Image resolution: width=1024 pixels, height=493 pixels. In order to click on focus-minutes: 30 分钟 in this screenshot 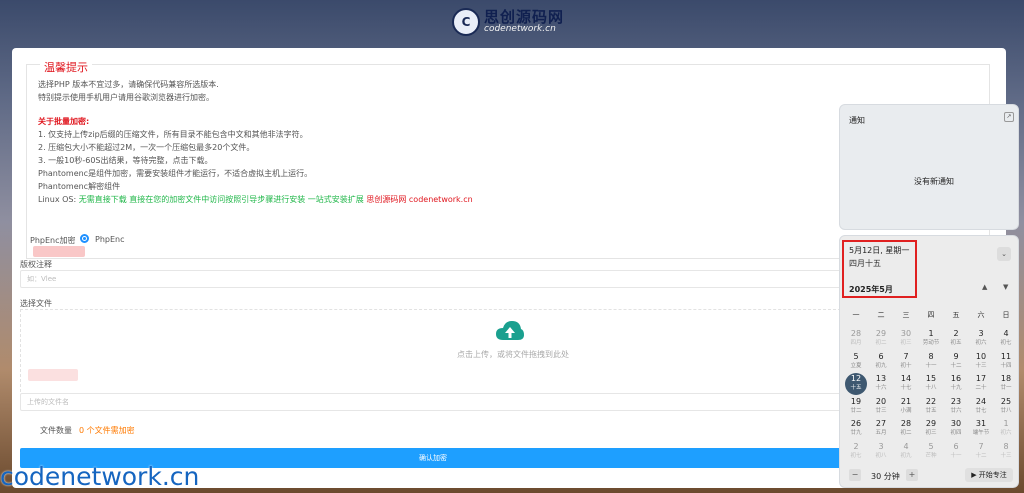, I will do `click(885, 476)`.